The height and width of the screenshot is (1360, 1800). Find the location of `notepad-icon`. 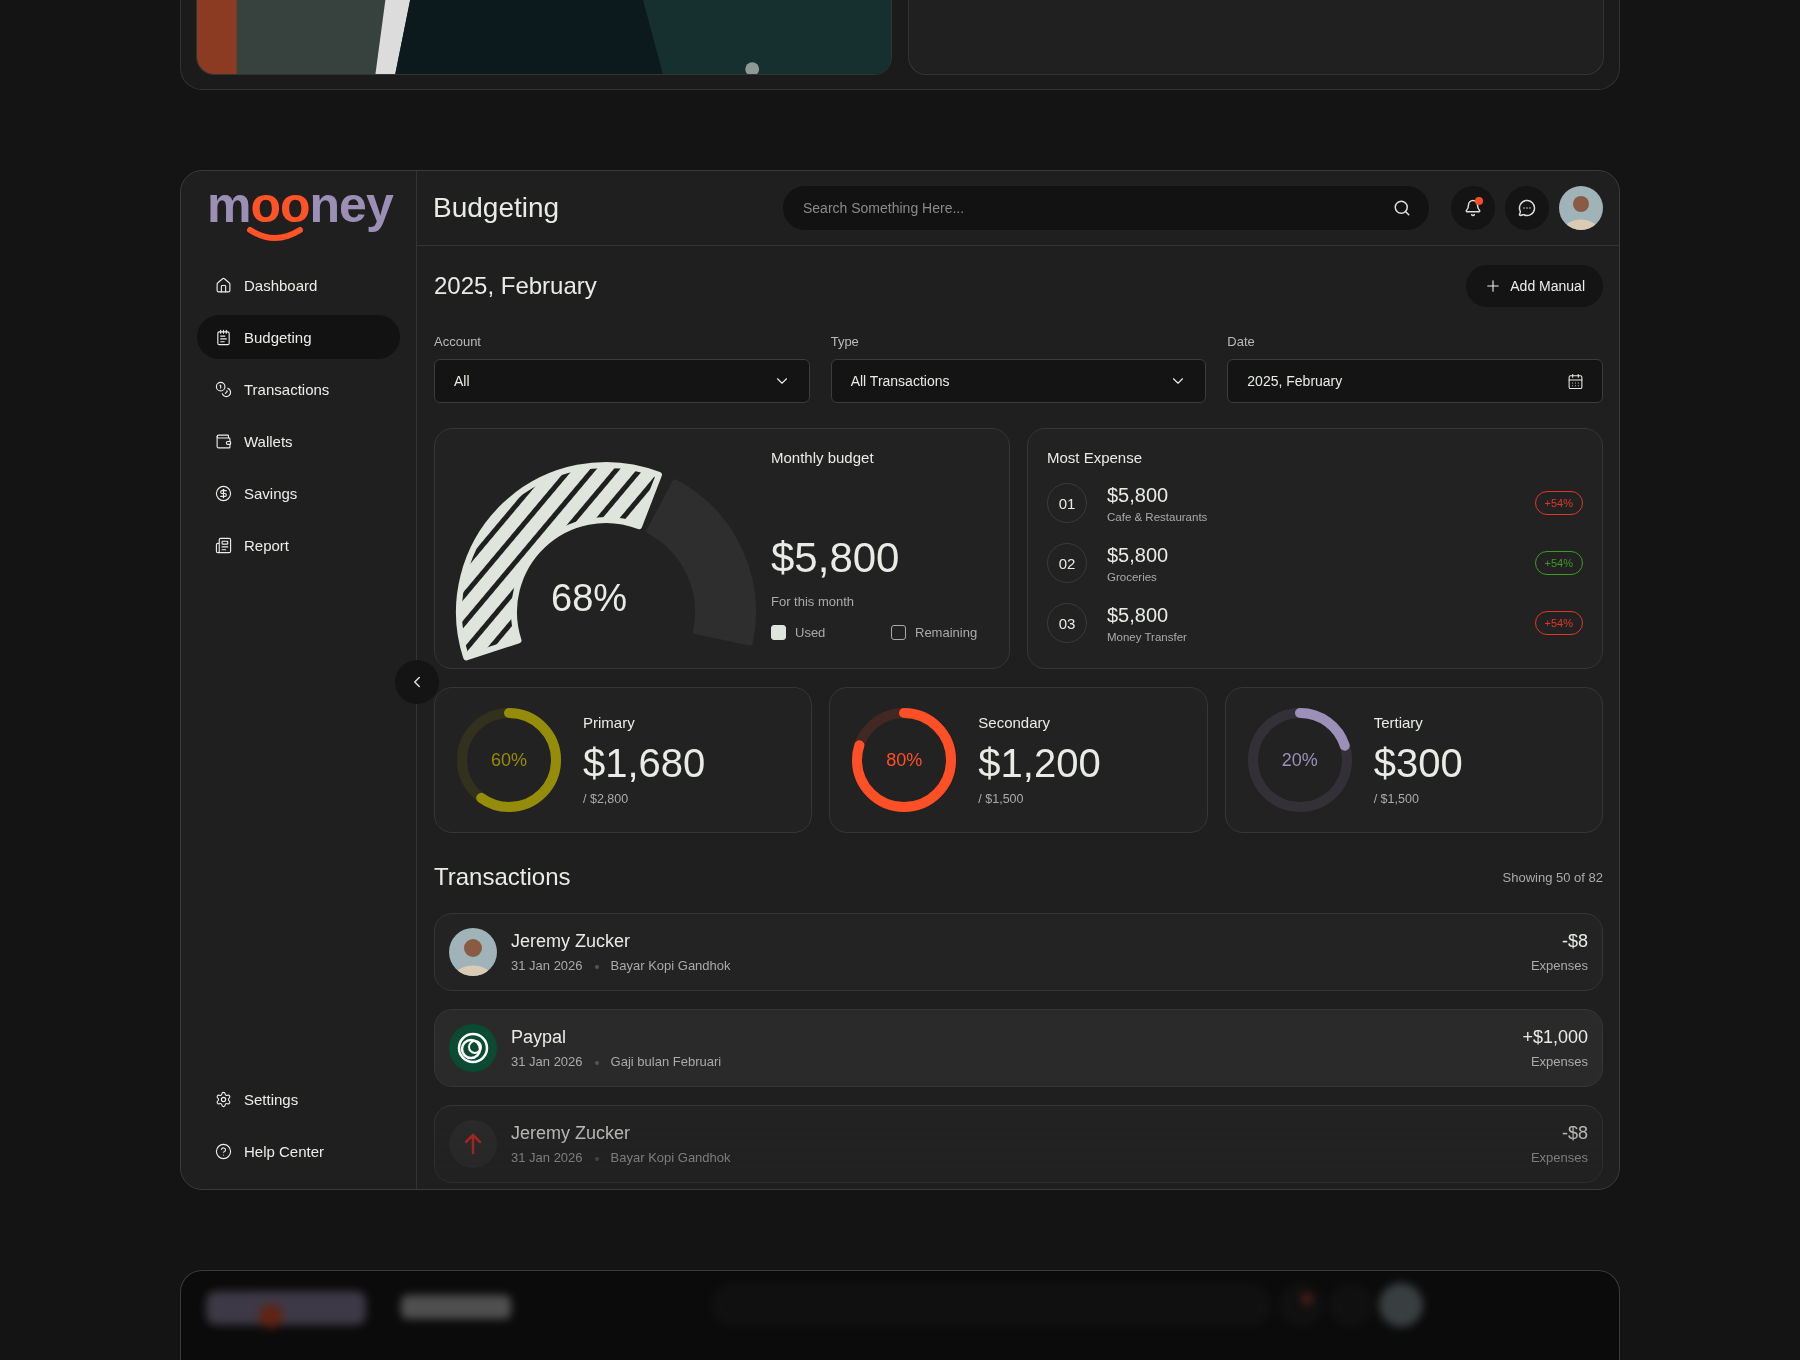

notepad-icon is located at coordinates (223, 337).